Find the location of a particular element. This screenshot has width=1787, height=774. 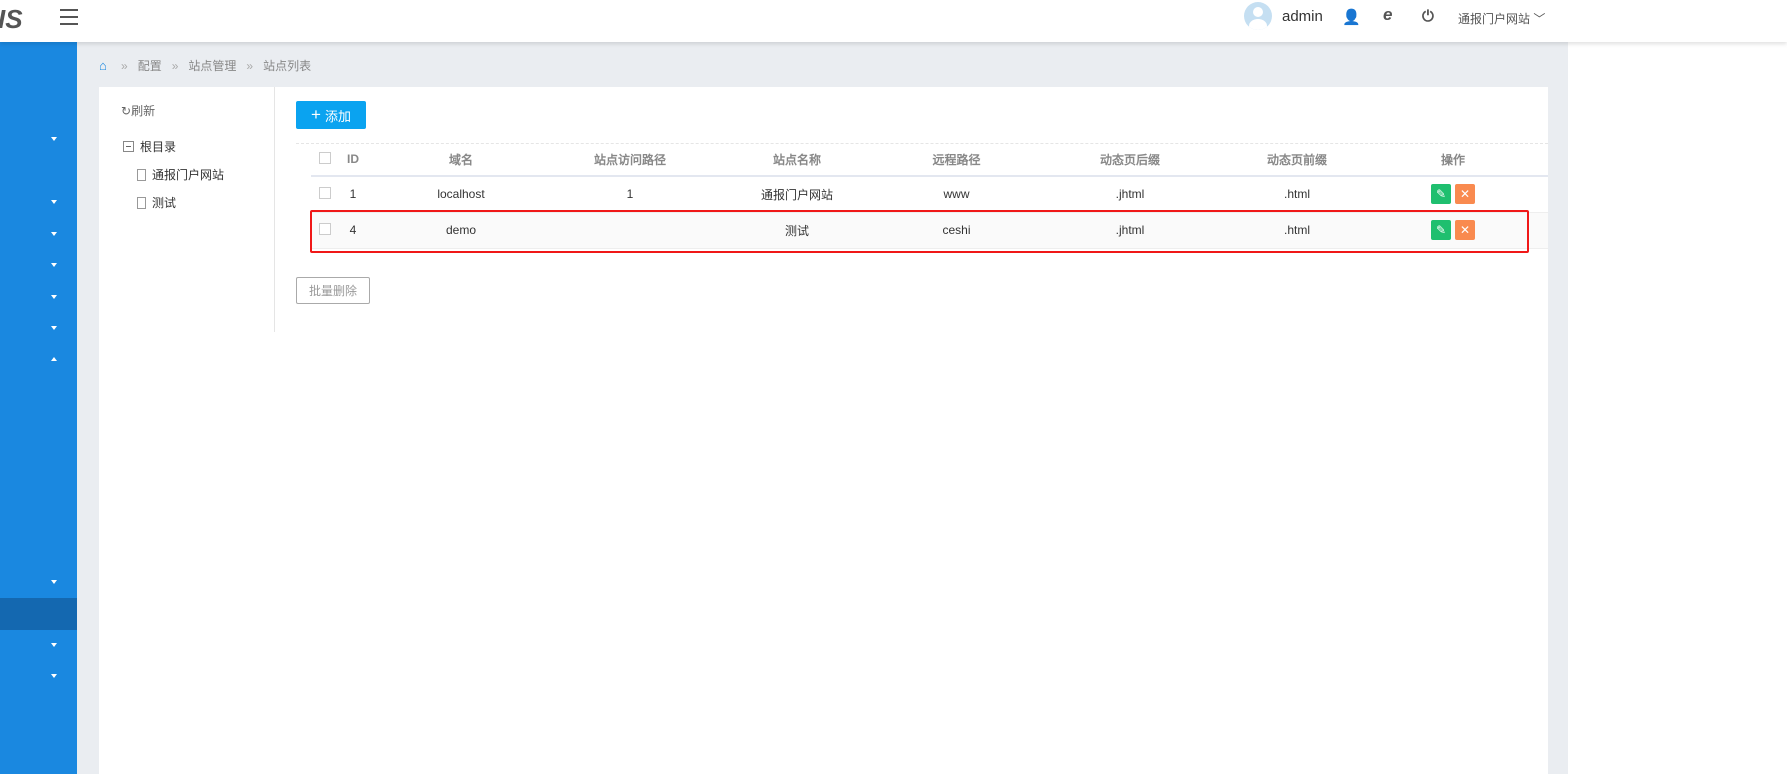

avatar is located at coordinates (1258, 16).